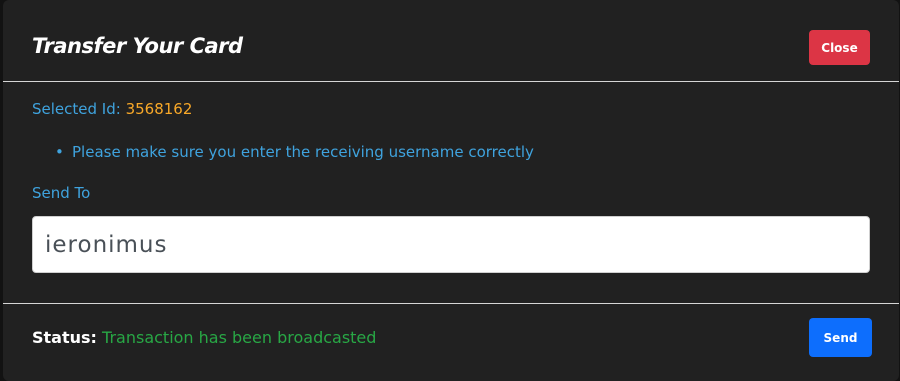  What do you see at coordinates (61, 193) in the screenshot?
I see `send-to-label: Send To` at bounding box center [61, 193].